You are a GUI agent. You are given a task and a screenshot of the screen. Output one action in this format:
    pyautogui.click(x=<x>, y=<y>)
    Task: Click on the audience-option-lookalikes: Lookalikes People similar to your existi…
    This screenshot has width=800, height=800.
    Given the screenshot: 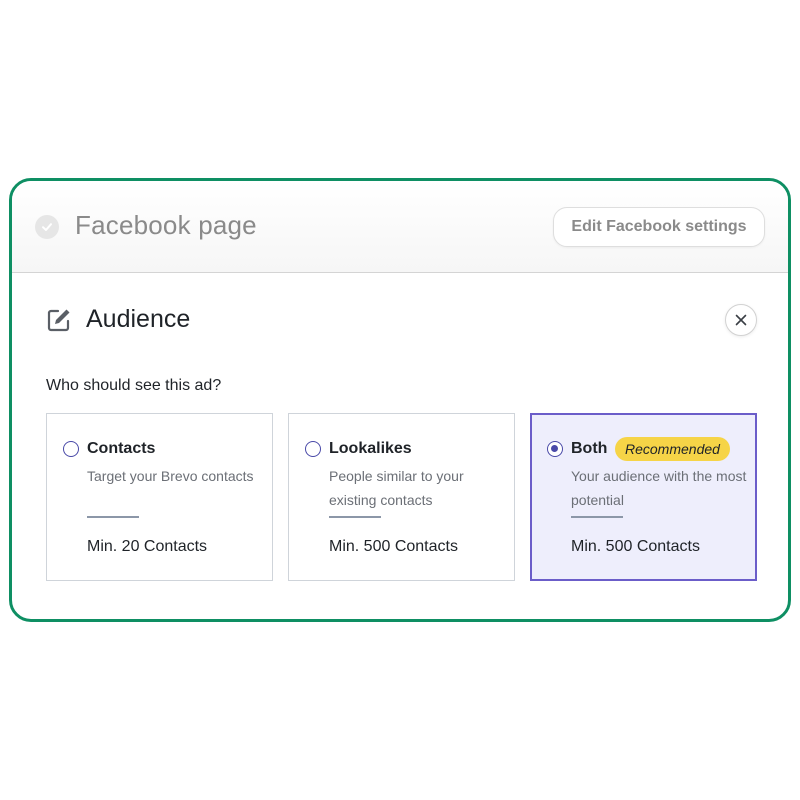 What is the action you would take?
    pyautogui.click(x=401, y=497)
    